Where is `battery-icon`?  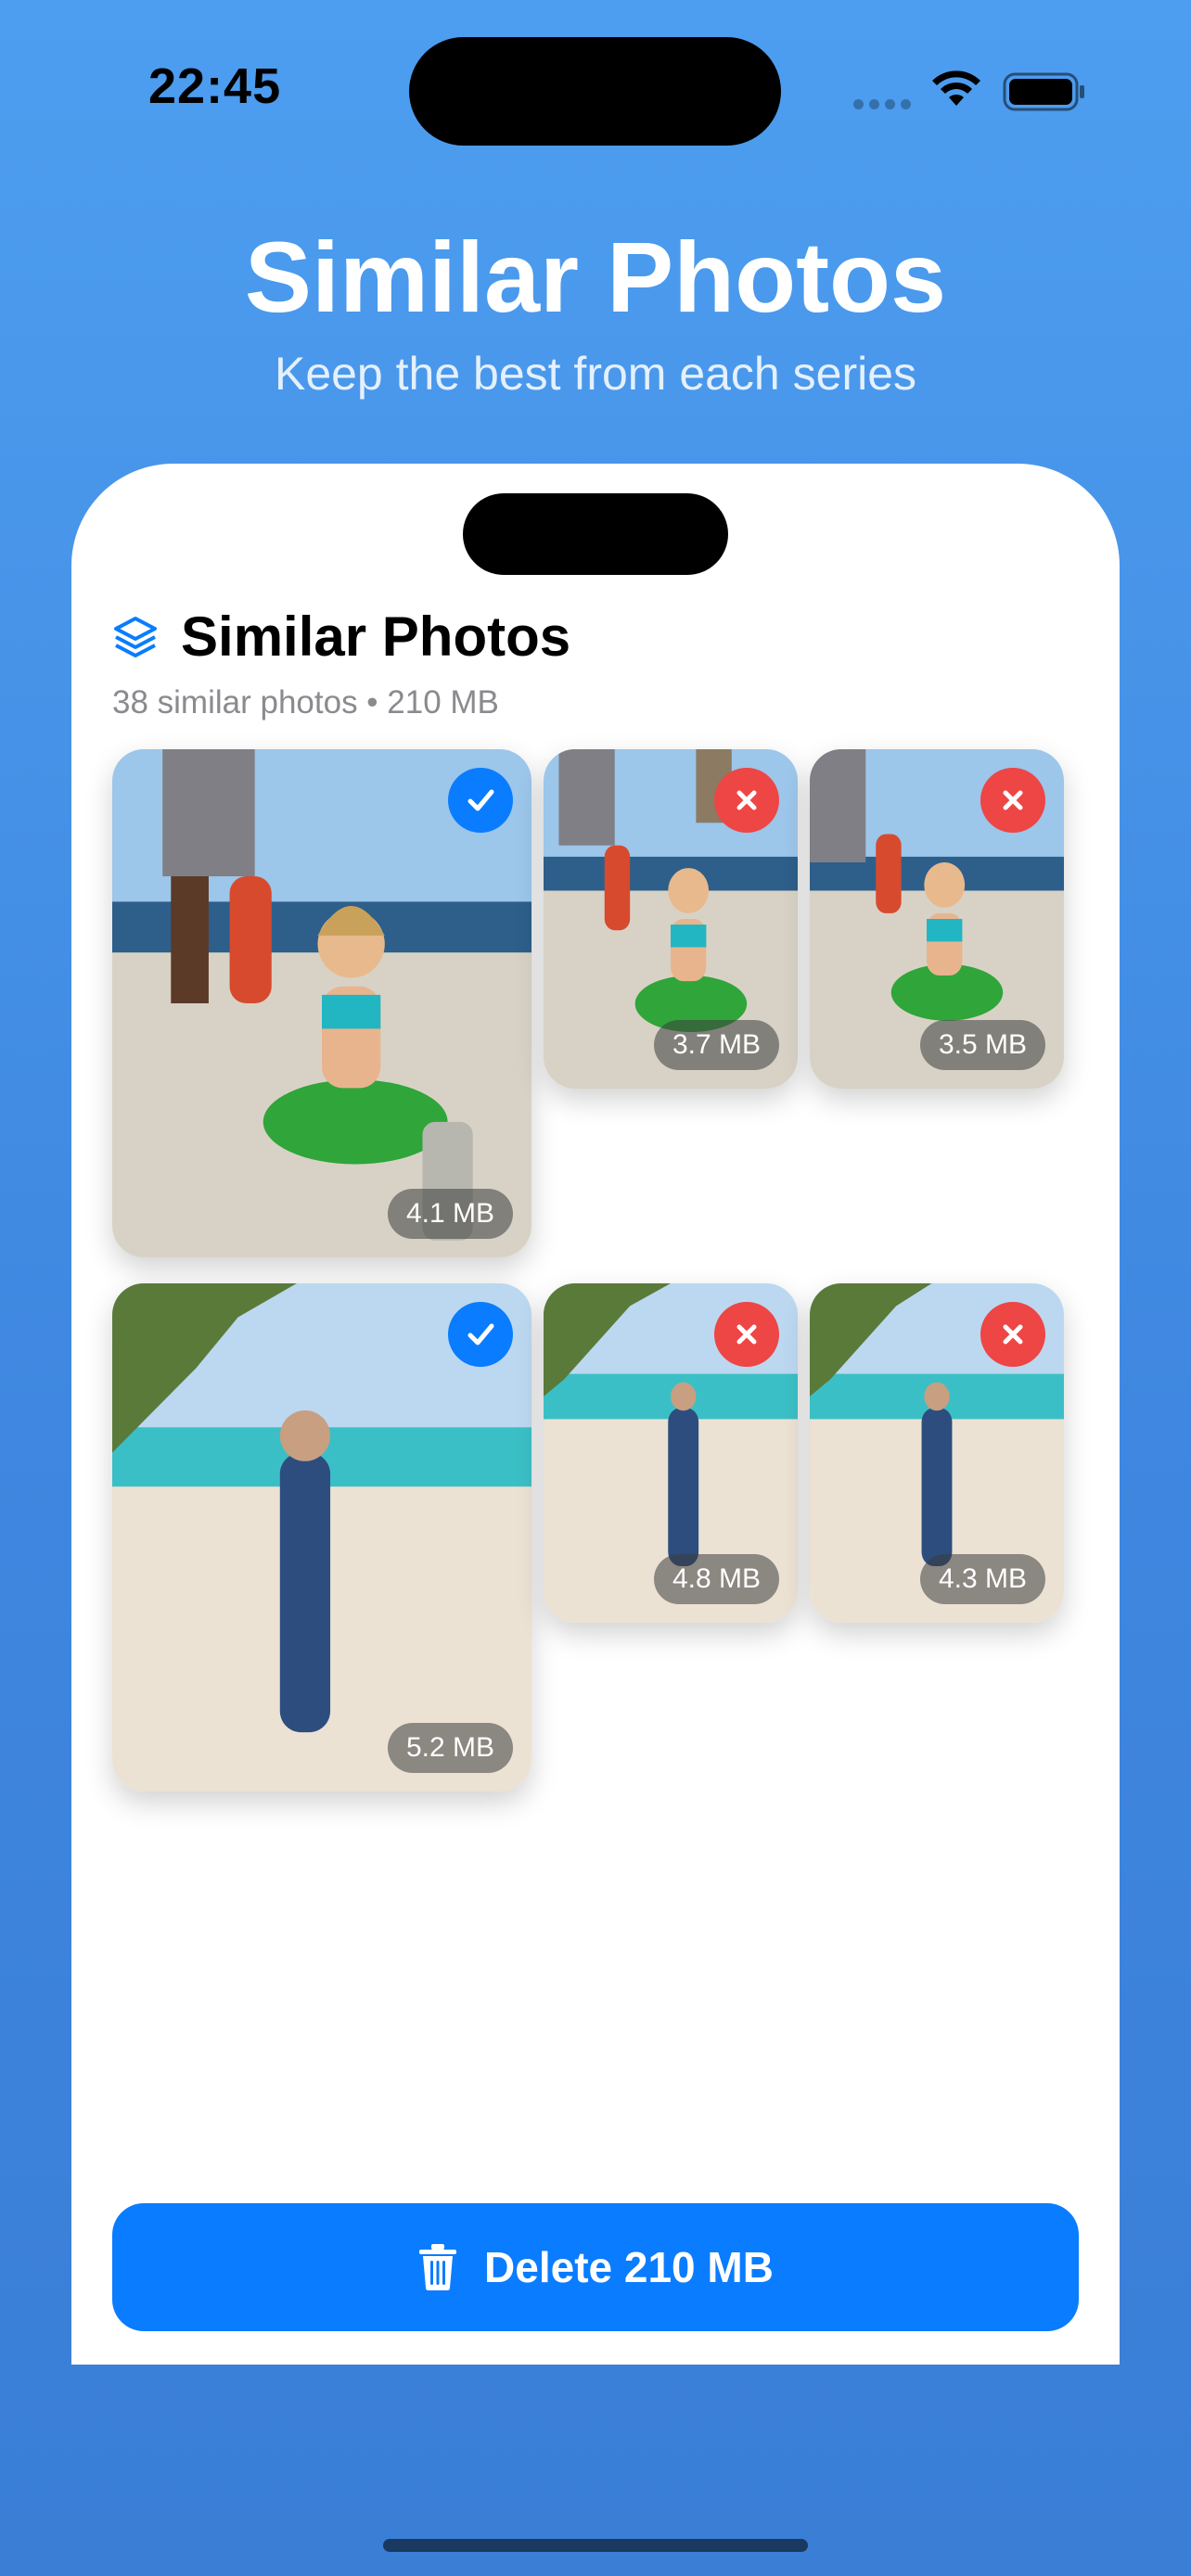 battery-icon is located at coordinates (1043, 92).